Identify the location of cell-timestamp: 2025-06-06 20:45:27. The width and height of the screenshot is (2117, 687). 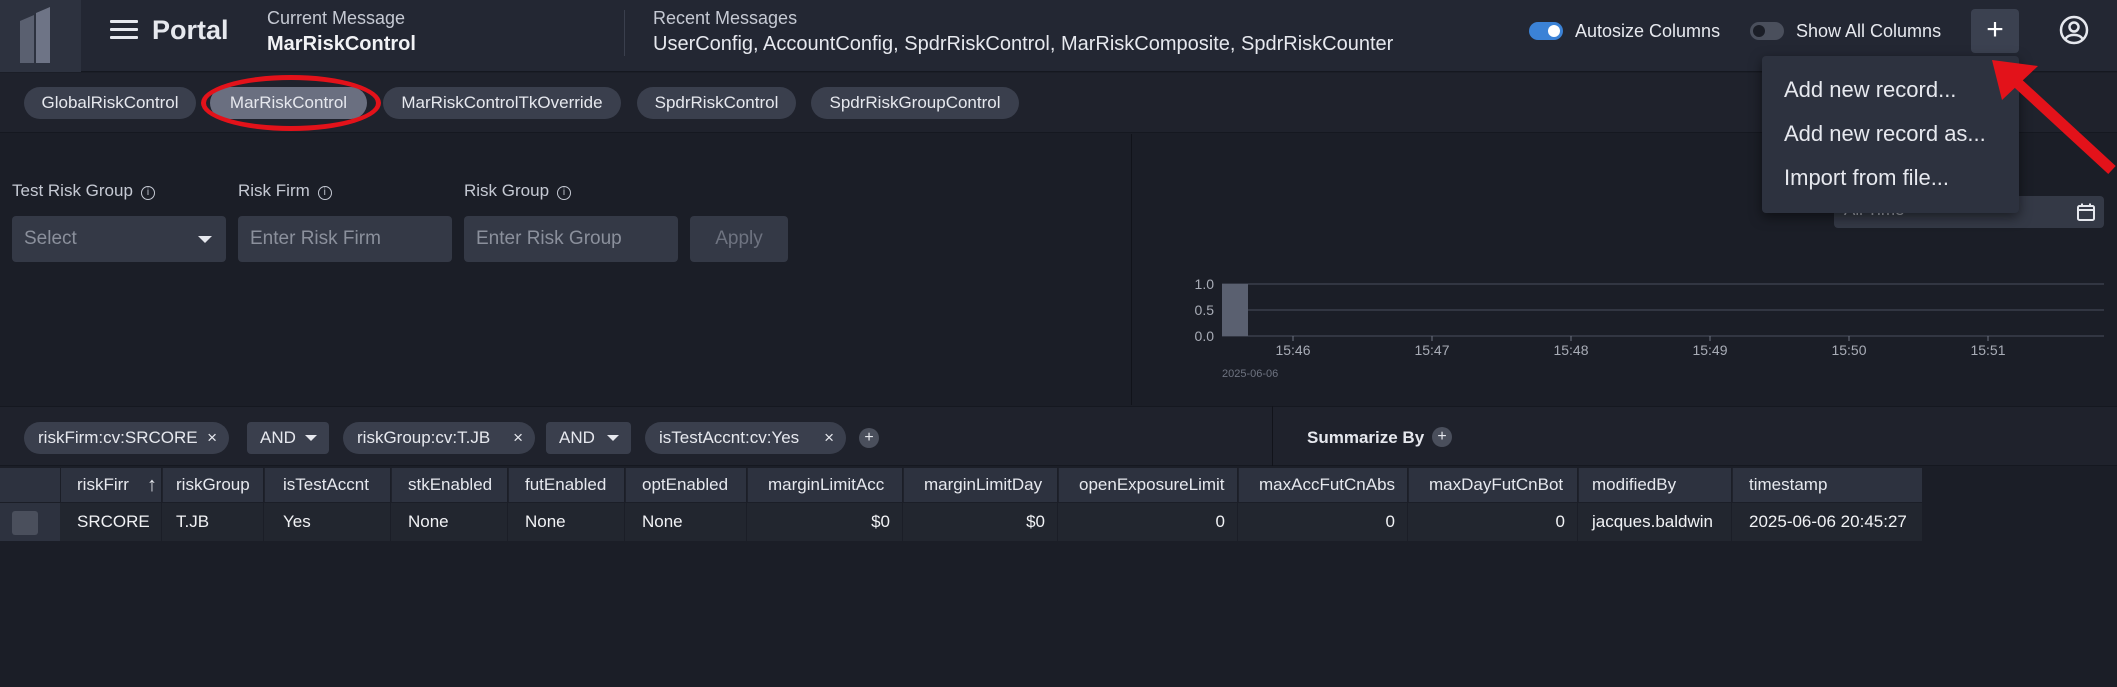
(1828, 522).